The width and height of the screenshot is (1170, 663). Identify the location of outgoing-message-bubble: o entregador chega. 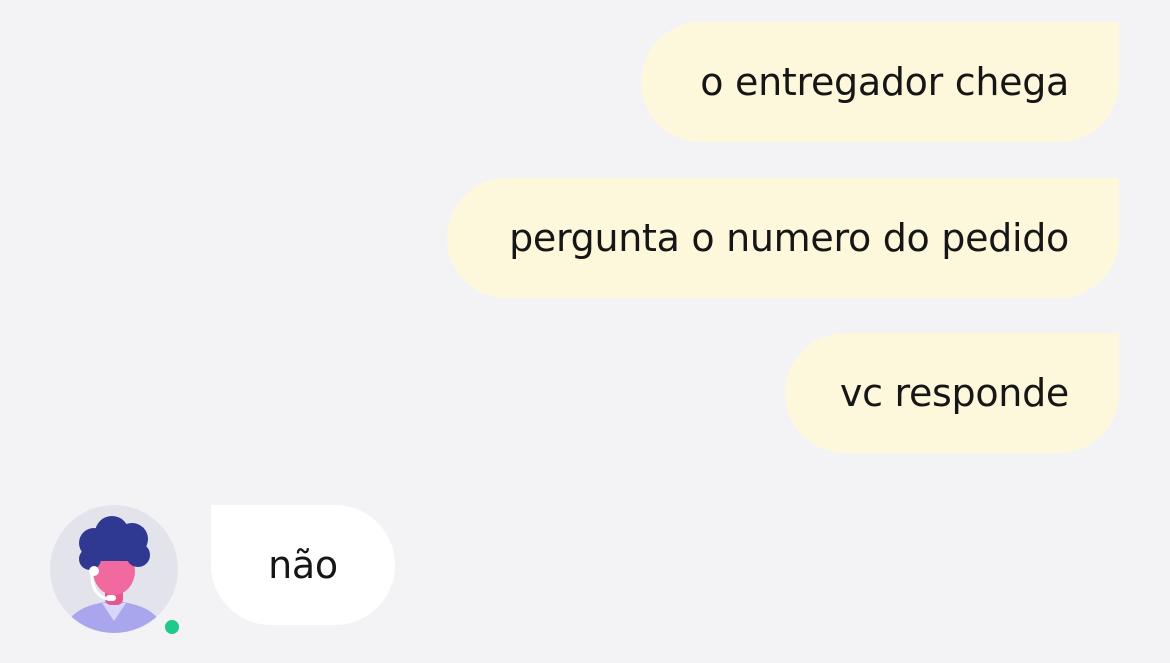
(880, 82).